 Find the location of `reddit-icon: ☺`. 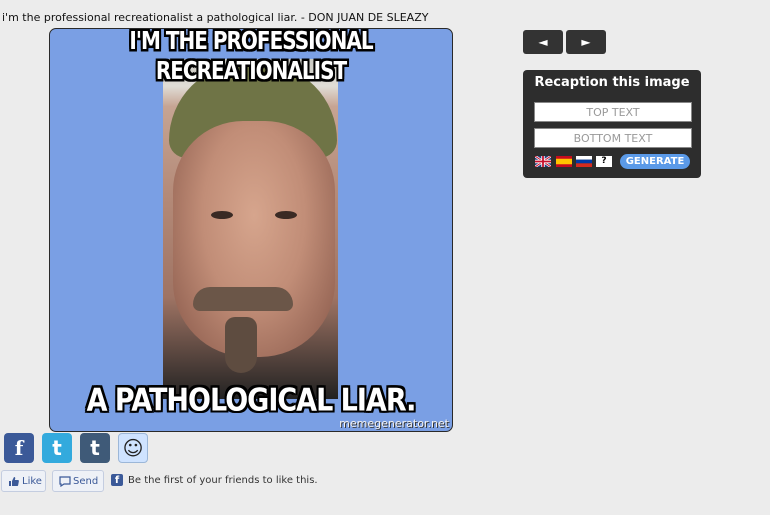

reddit-icon: ☺ is located at coordinates (133, 448).